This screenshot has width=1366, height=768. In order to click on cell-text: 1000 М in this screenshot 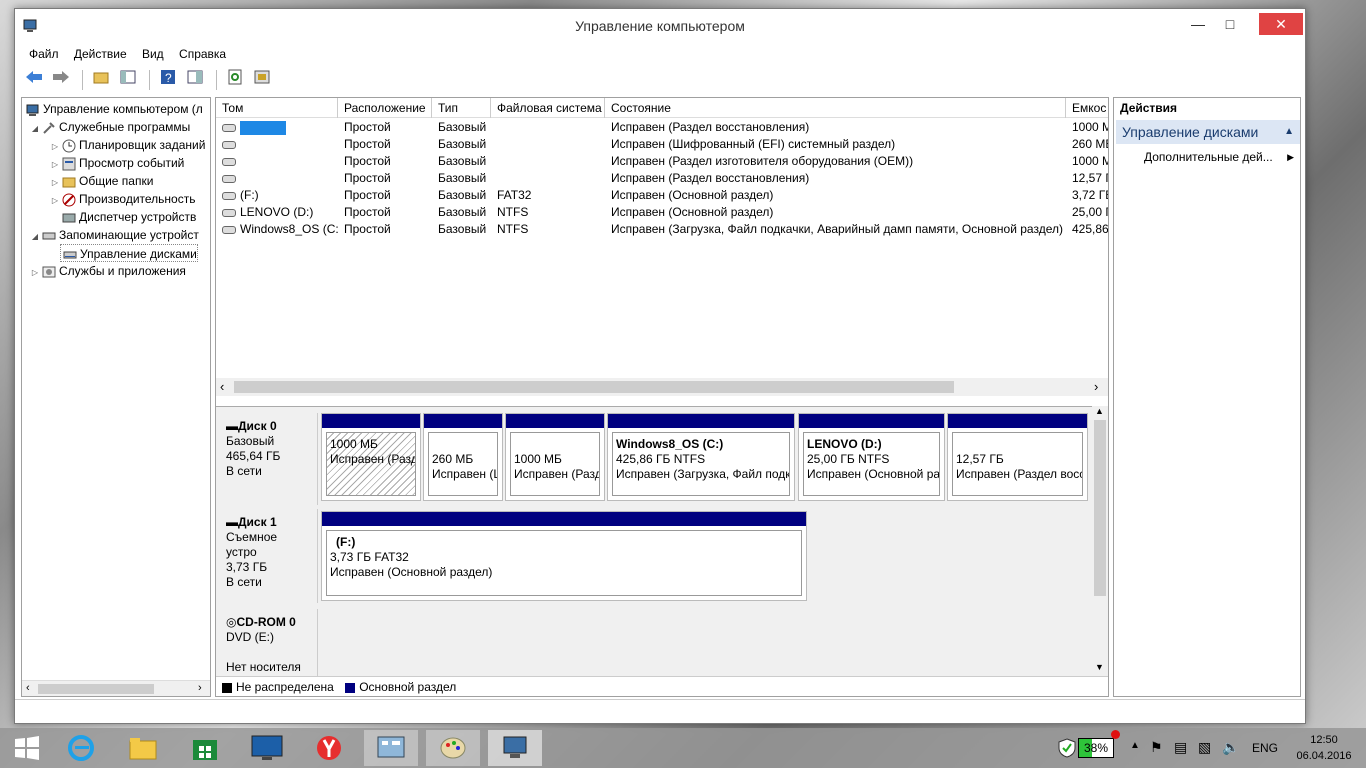, I will do `click(1090, 161)`.